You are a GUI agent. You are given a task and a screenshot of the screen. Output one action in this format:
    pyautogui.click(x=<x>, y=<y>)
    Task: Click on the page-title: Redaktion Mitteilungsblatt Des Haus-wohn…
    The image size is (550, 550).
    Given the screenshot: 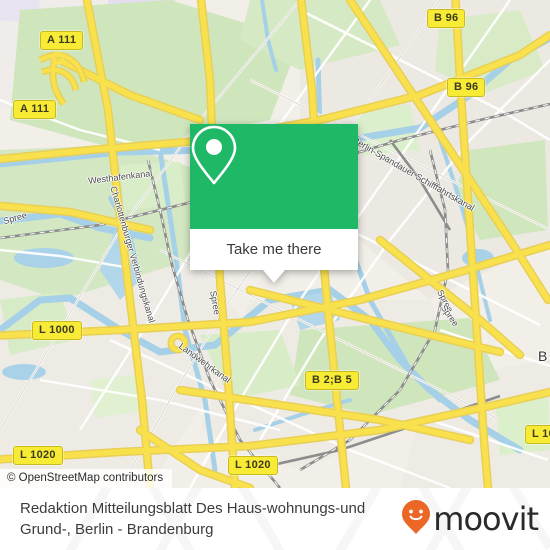 What is the action you would take?
    pyautogui.click(x=193, y=519)
    